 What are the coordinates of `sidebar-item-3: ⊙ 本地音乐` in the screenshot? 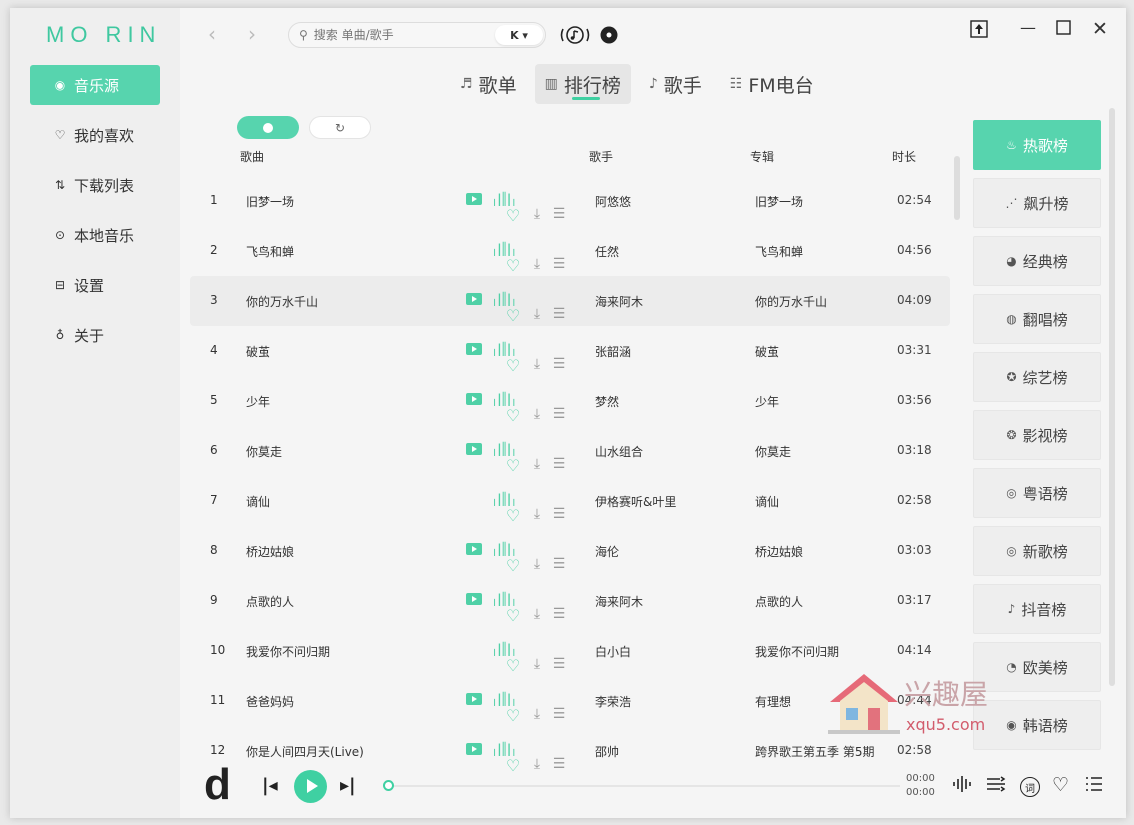 It's located at (95, 235).